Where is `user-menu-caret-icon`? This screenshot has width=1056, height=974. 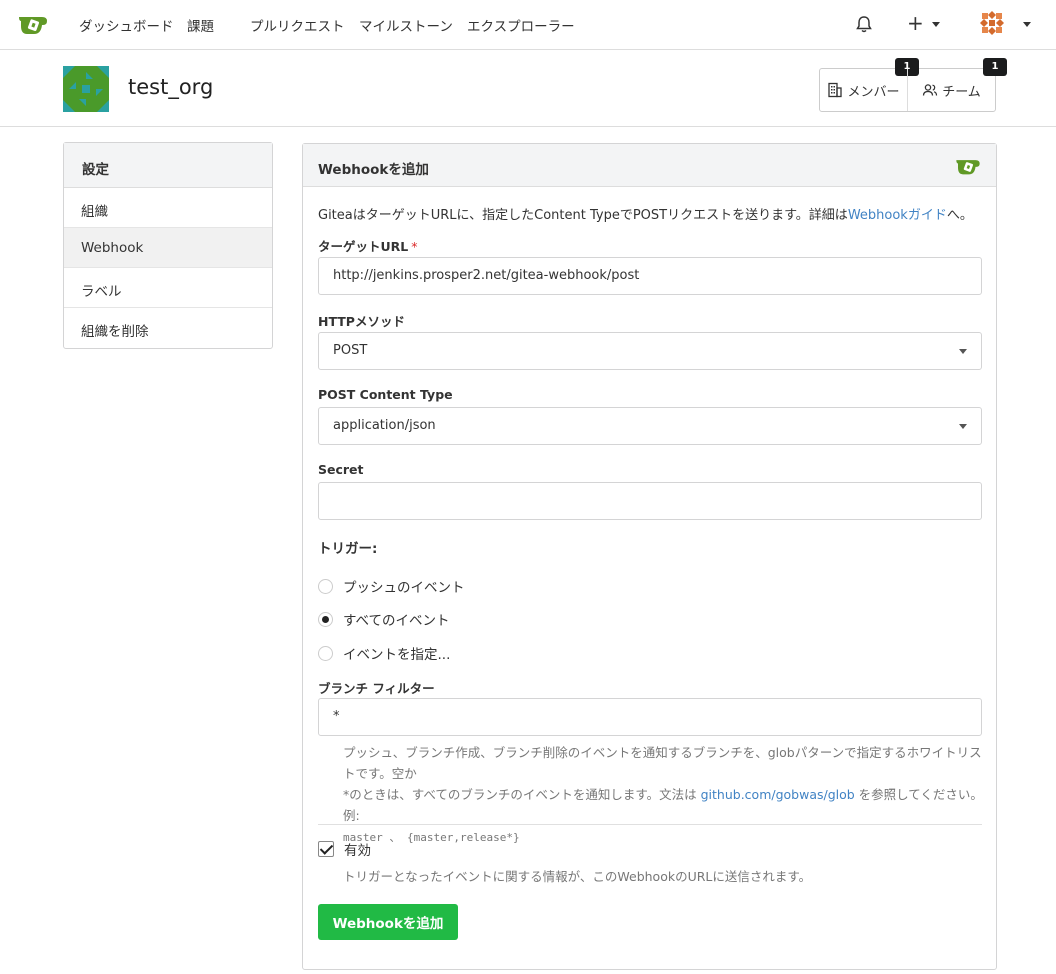 user-menu-caret-icon is located at coordinates (1027, 24).